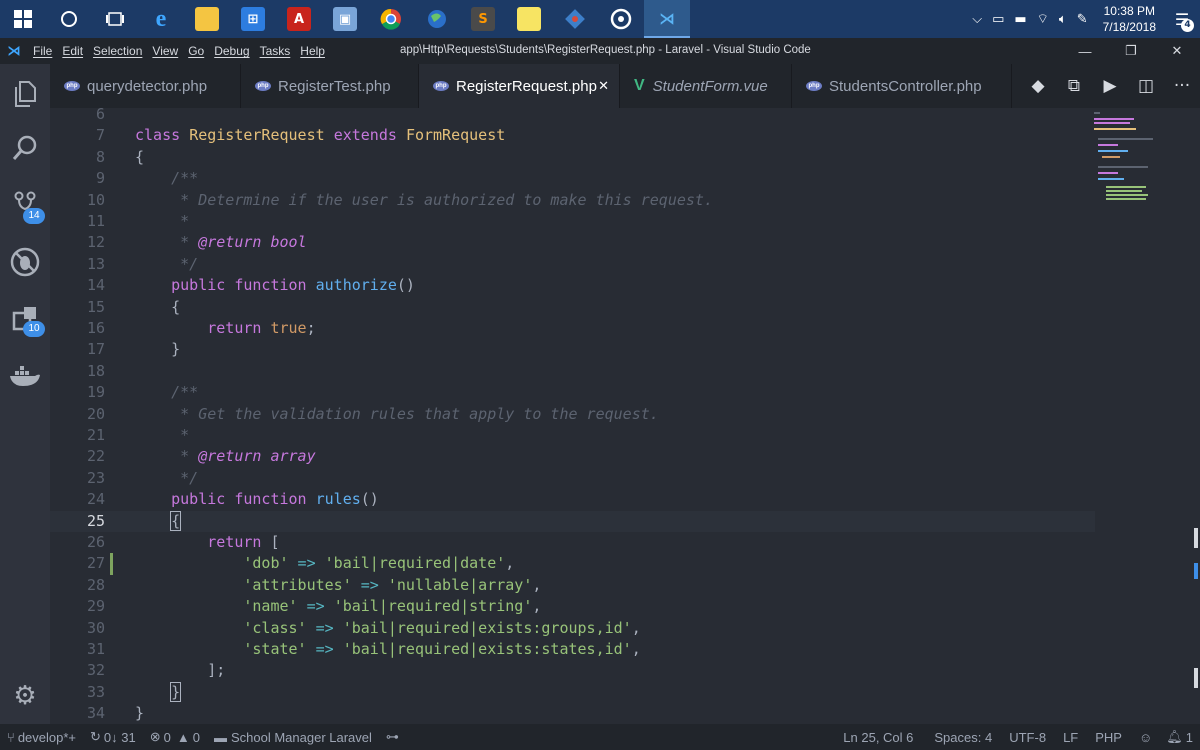 The height and width of the screenshot is (750, 1200). I want to click on settings-gear-icon: ⚙, so click(25, 696).